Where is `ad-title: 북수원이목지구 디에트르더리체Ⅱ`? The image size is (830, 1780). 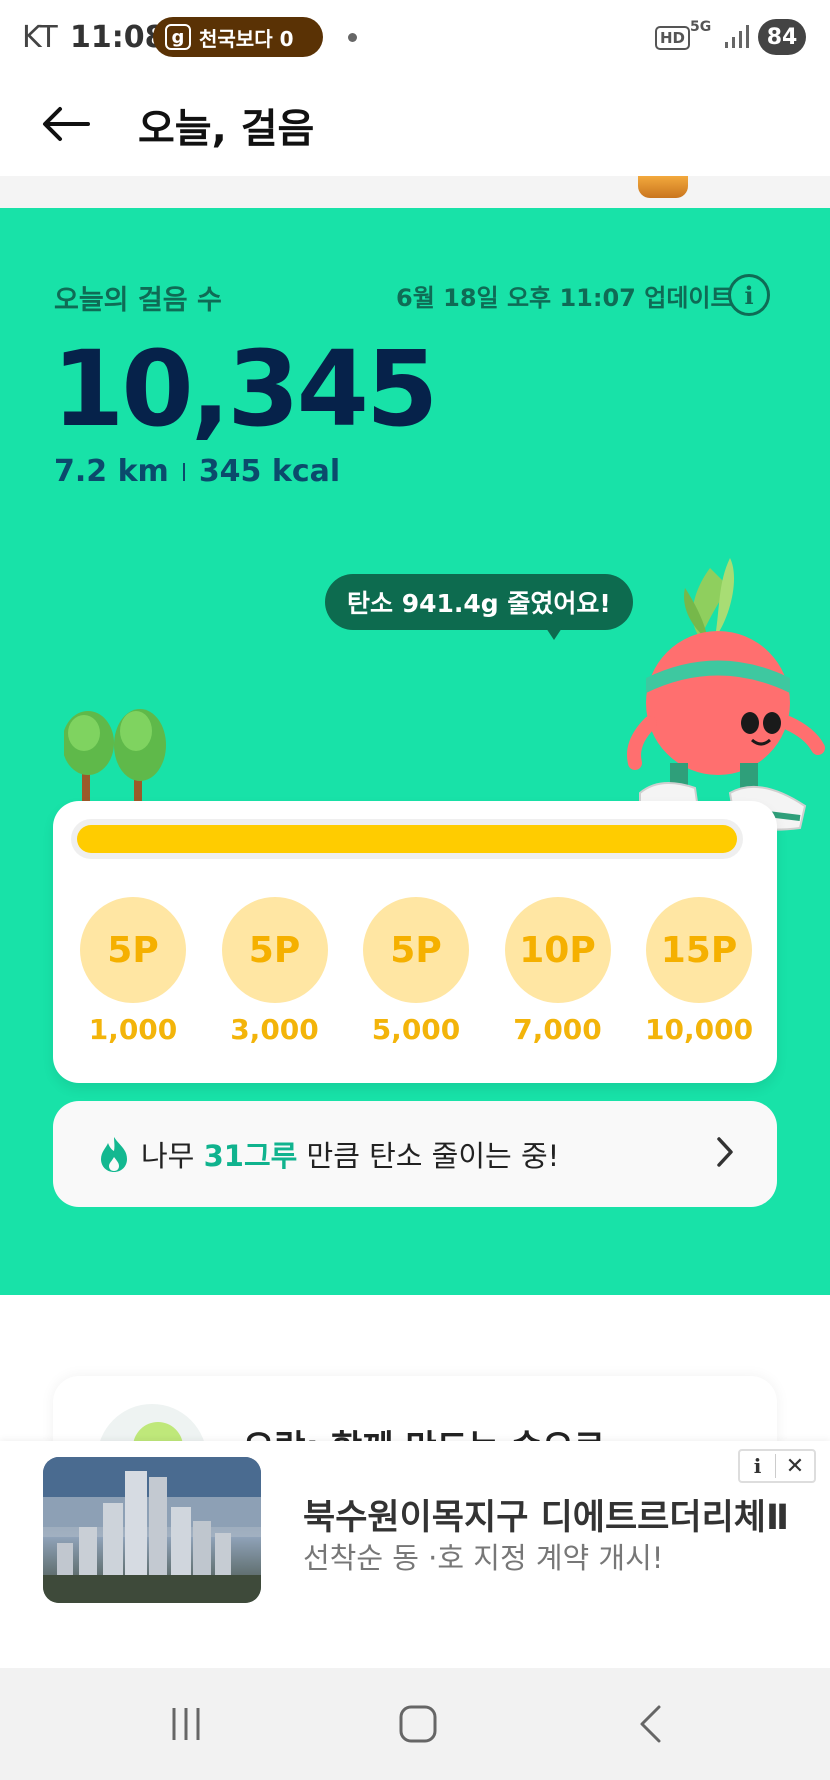 ad-title: 북수원이목지구 디에트르더리체Ⅱ is located at coordinates (546, 1518).